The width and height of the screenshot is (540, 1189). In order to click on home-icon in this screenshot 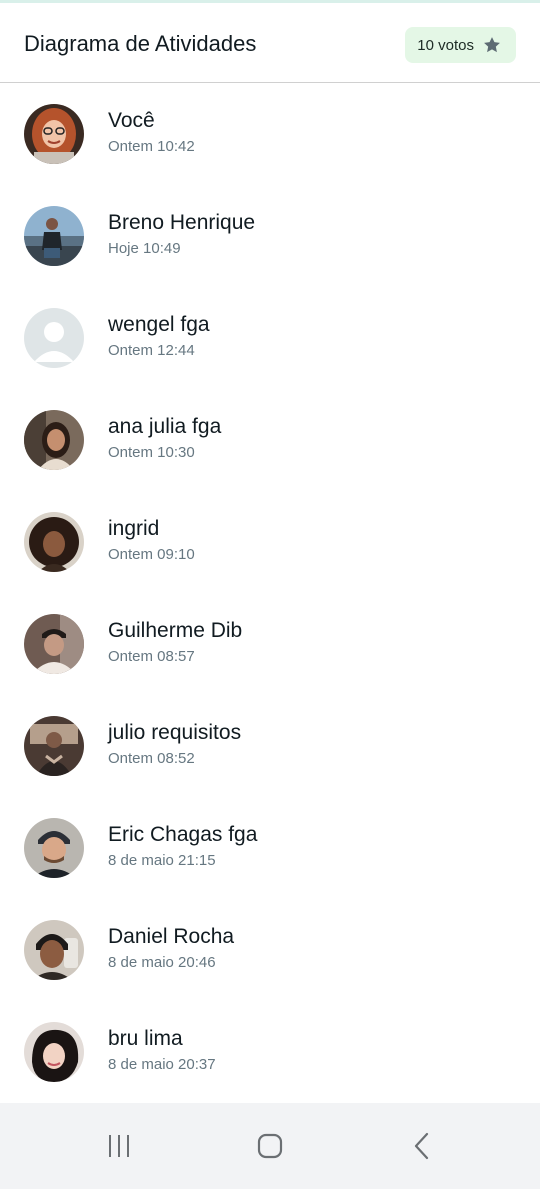, I will do `click(270, 1146)`.